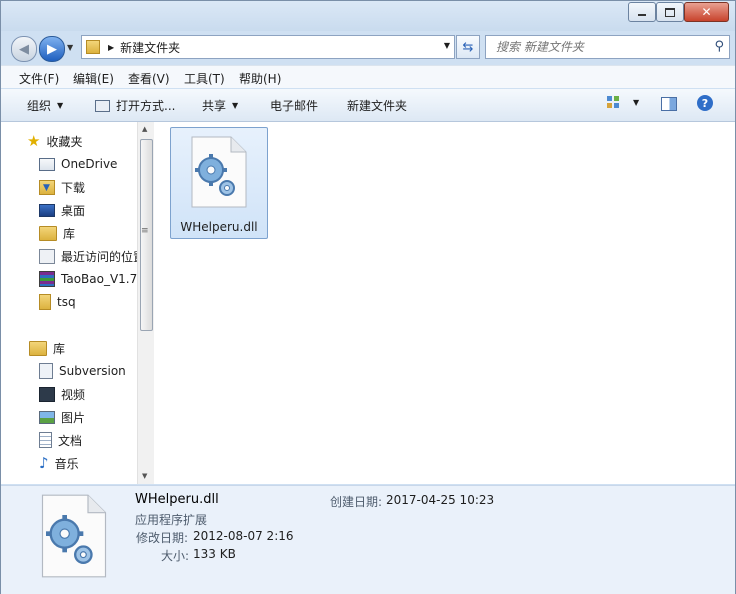 The height and width of the screenshot is (594, 736). Describe the element at coordinates (93, 78) in the screenshot. I see `menu-edit: 编辑(E)` at that location.